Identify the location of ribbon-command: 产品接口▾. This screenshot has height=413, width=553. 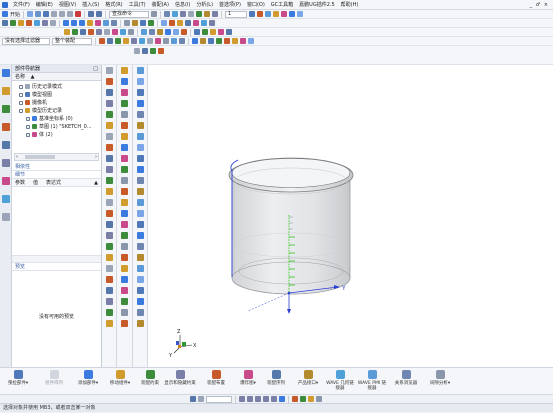
(308, 378).